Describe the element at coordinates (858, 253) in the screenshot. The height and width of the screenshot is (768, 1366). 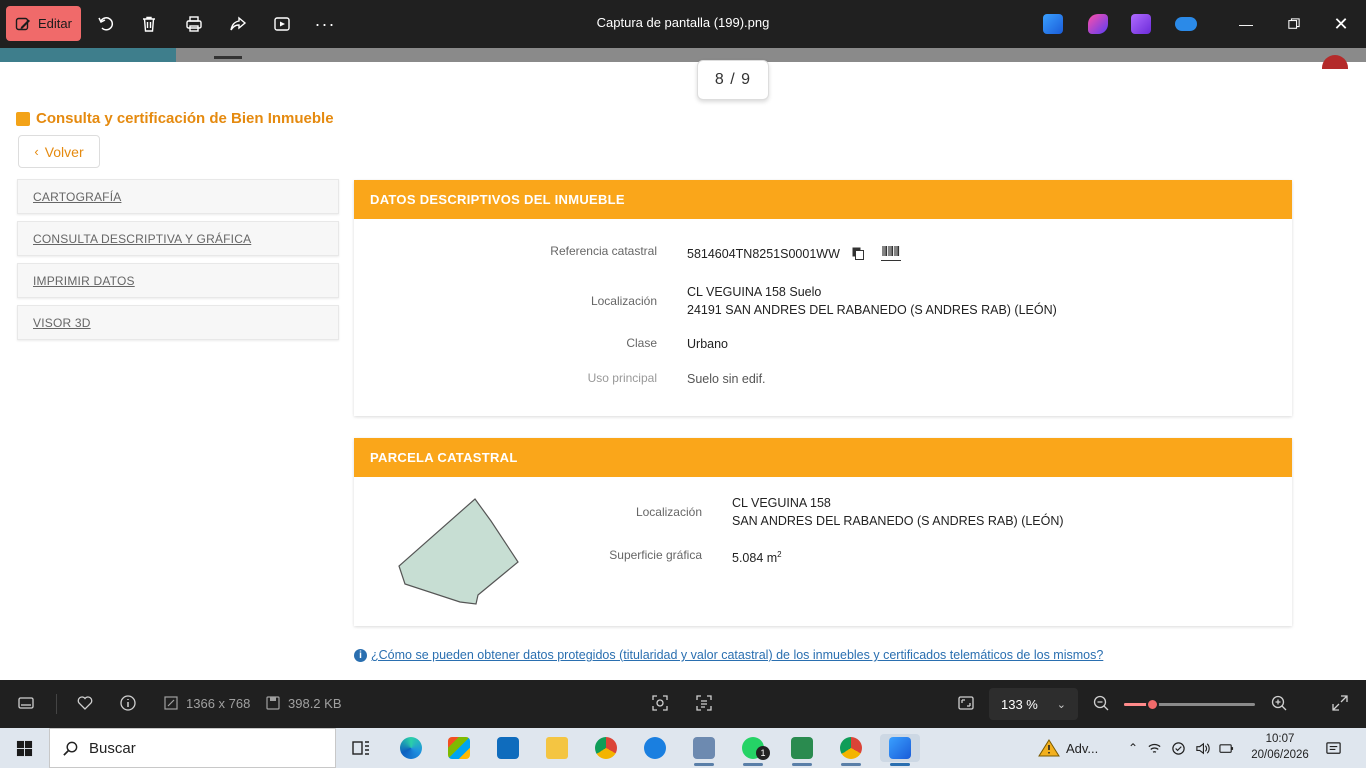
I see `copy-icon` at that location.